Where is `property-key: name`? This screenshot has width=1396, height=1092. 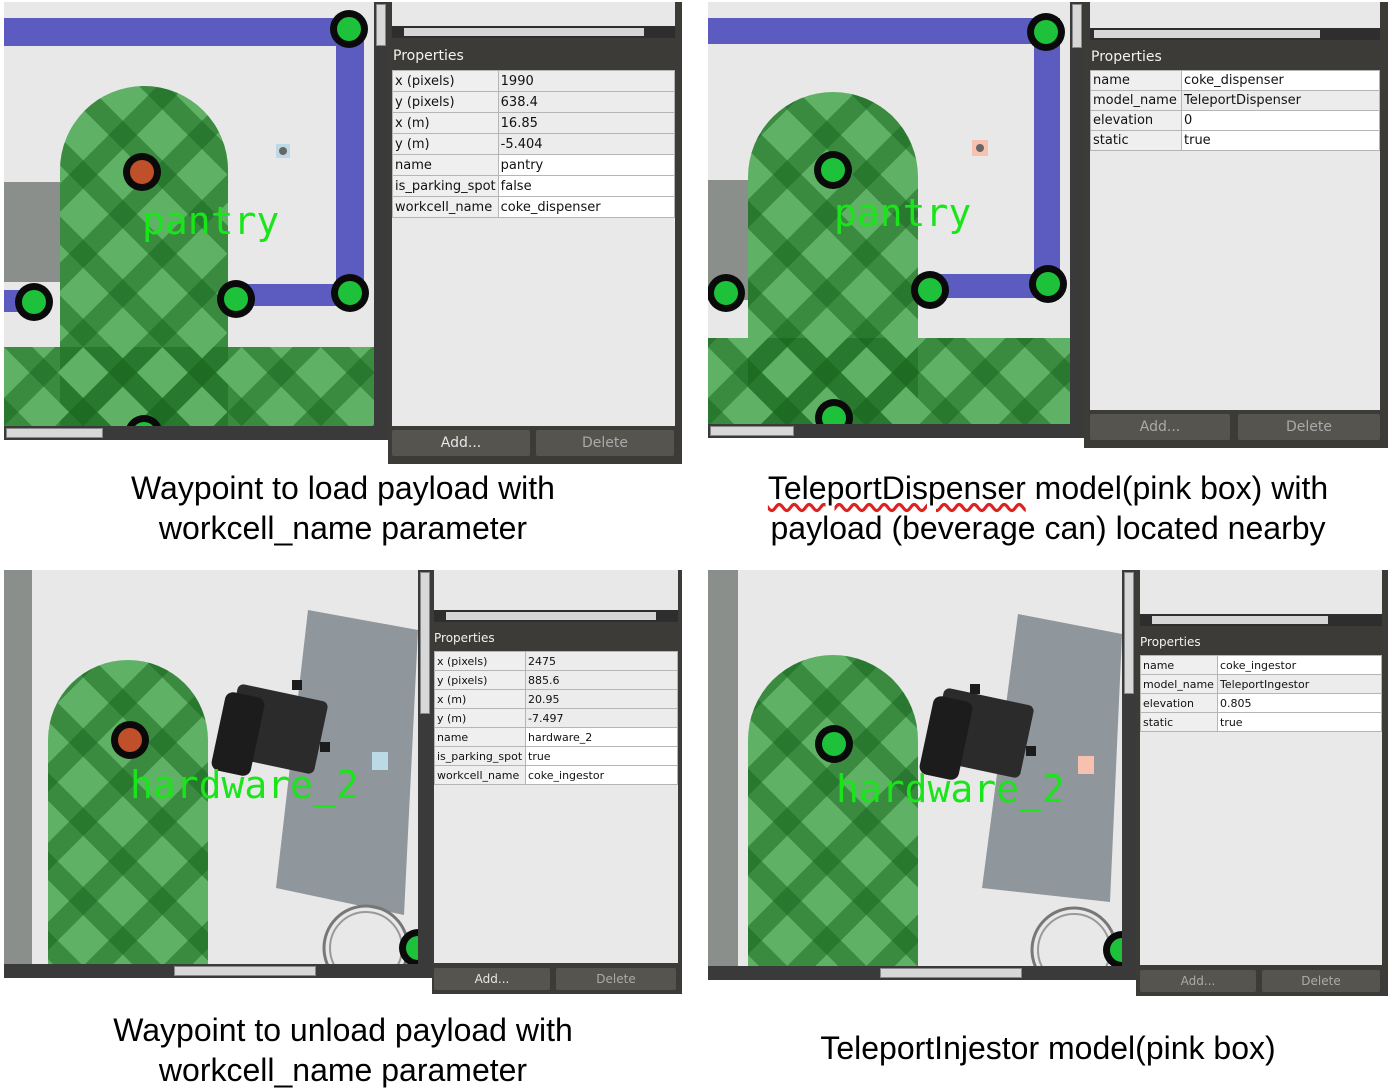
property-key: name is located at coordinates (1136, 80).